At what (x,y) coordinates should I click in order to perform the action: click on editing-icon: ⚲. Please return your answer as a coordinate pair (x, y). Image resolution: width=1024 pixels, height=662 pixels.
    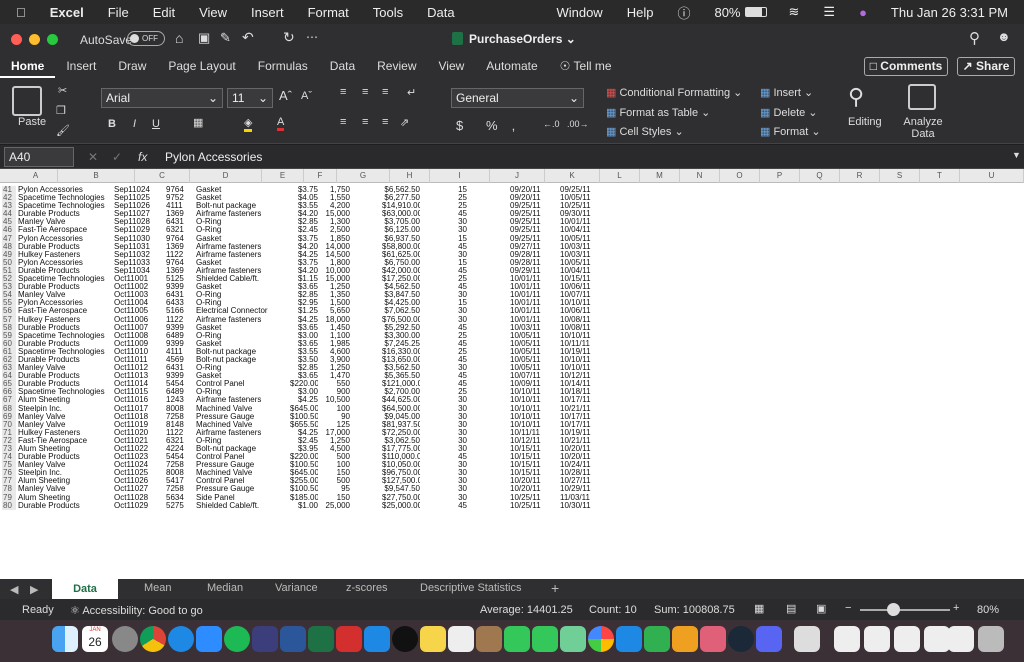
    Looking at the image, I should click on (856, 97).